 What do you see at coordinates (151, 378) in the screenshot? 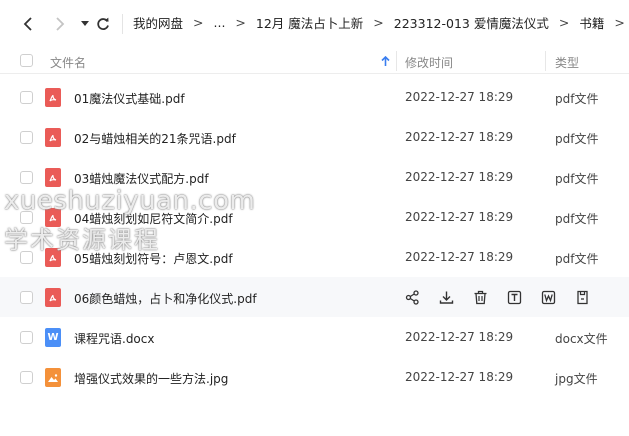
I see `file-name: 增强仪式效果的一些方法.jpg` at bounding box center [151, 378].